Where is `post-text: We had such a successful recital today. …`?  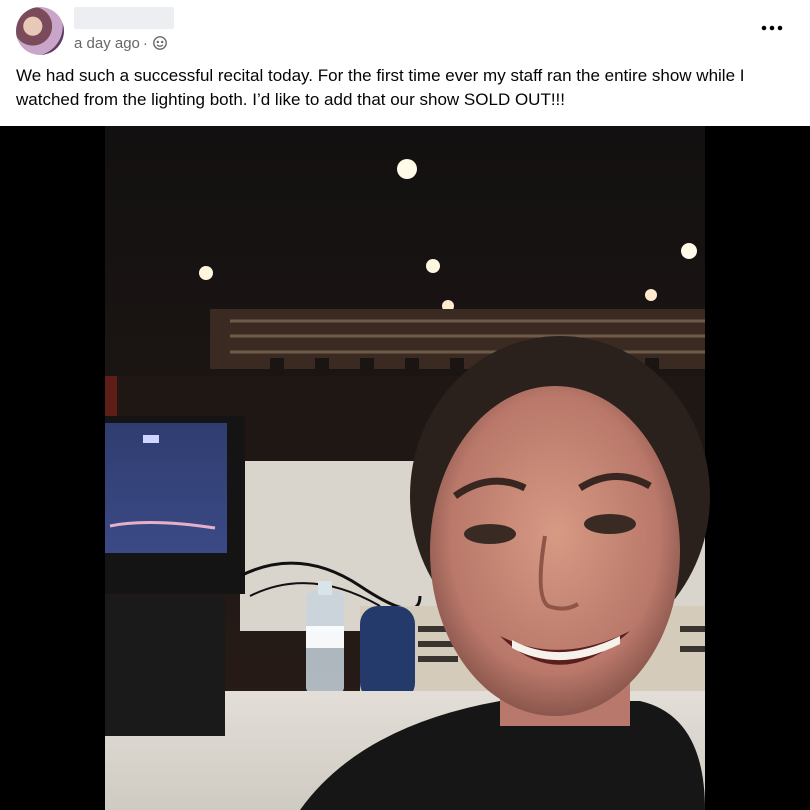 post-text: We had such a successful recital today. … is located at coordinates (380, 87).